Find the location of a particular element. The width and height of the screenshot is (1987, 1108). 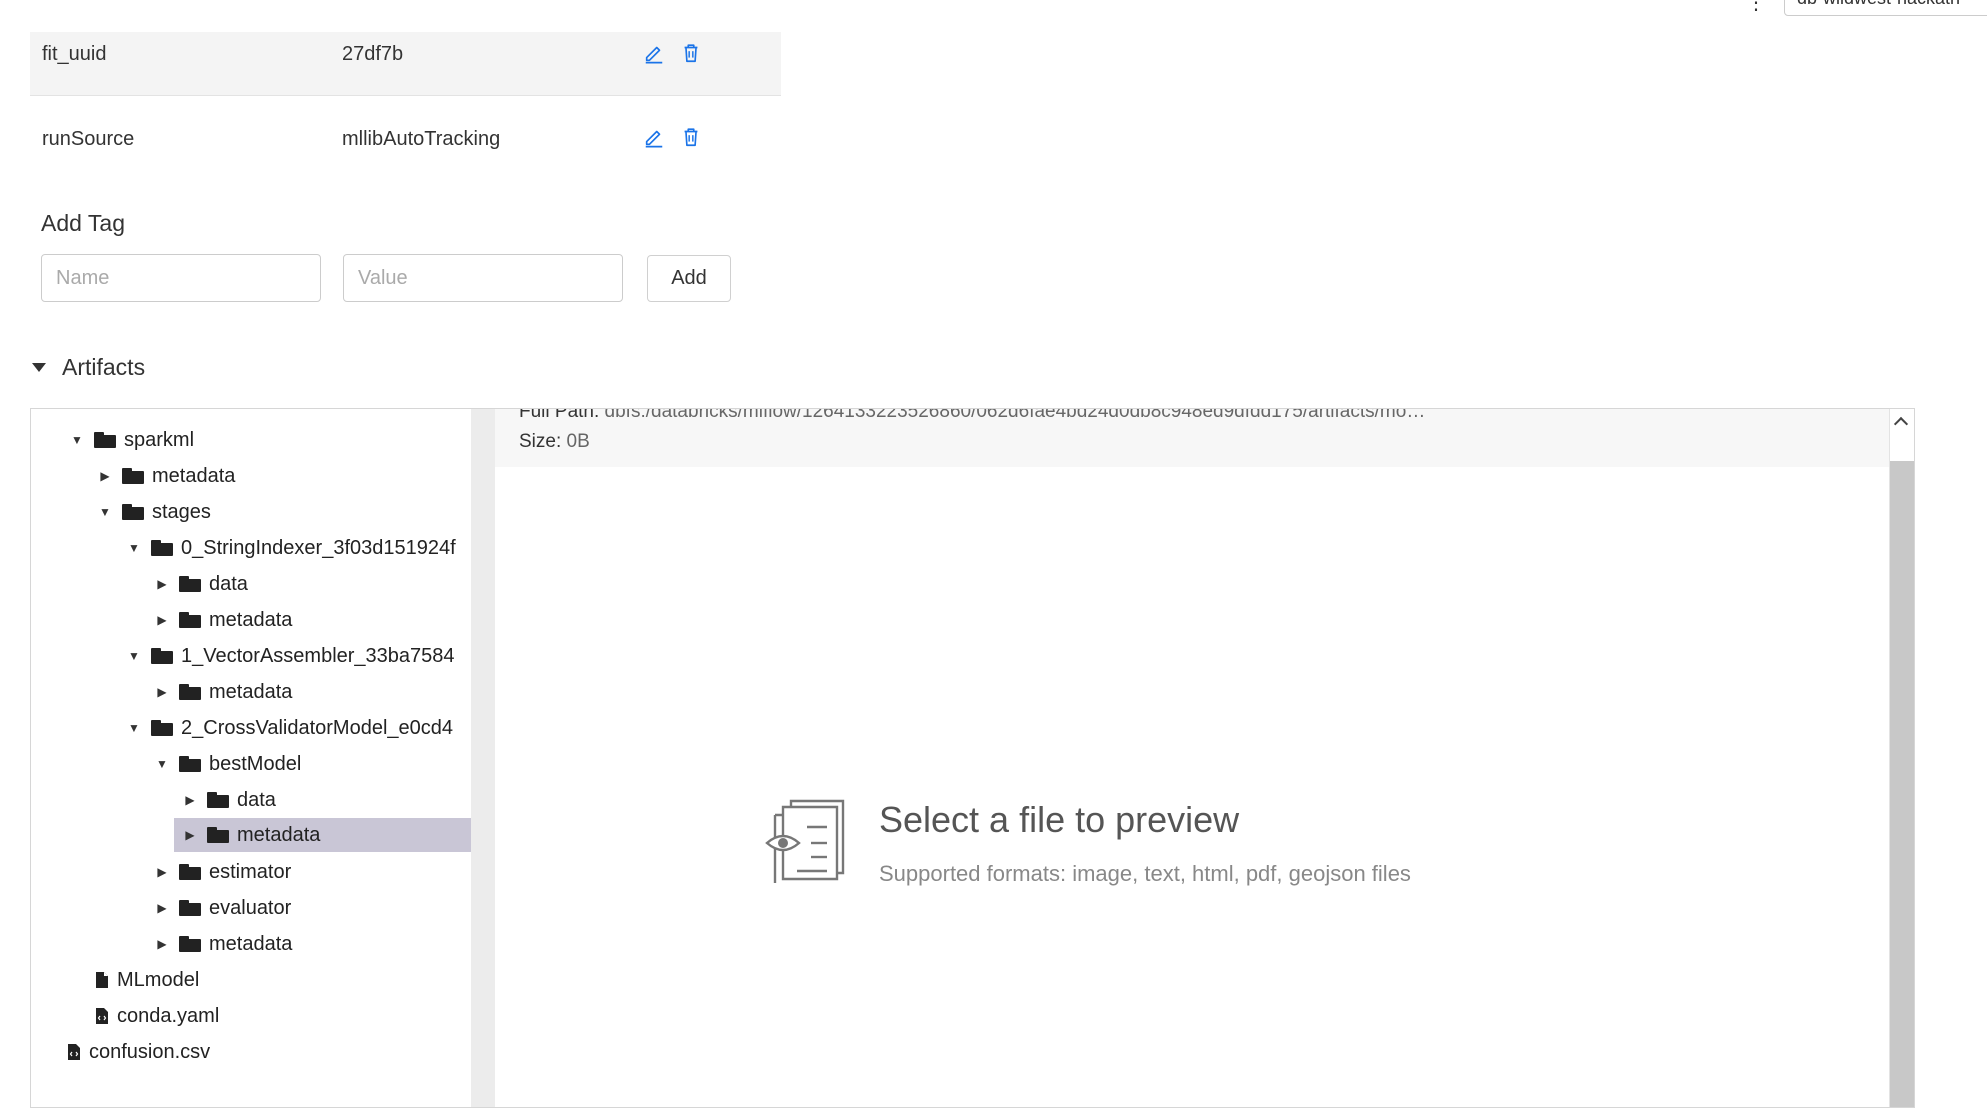

workspace-selector: db-wildwest-hackath is located at coordinates (1885, 8).